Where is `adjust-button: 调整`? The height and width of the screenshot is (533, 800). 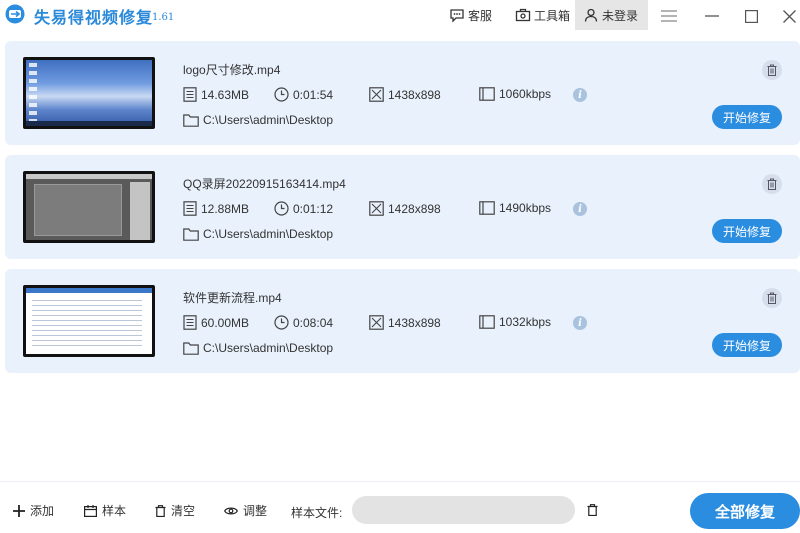
adjust-button: 调整 is located at coordinates (245, 510).